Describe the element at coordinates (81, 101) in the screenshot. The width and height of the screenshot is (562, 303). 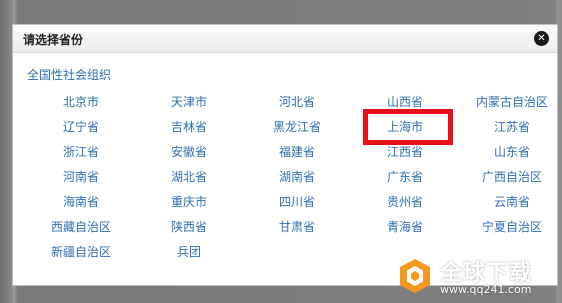
I see `province-item: 北京市` at that location.